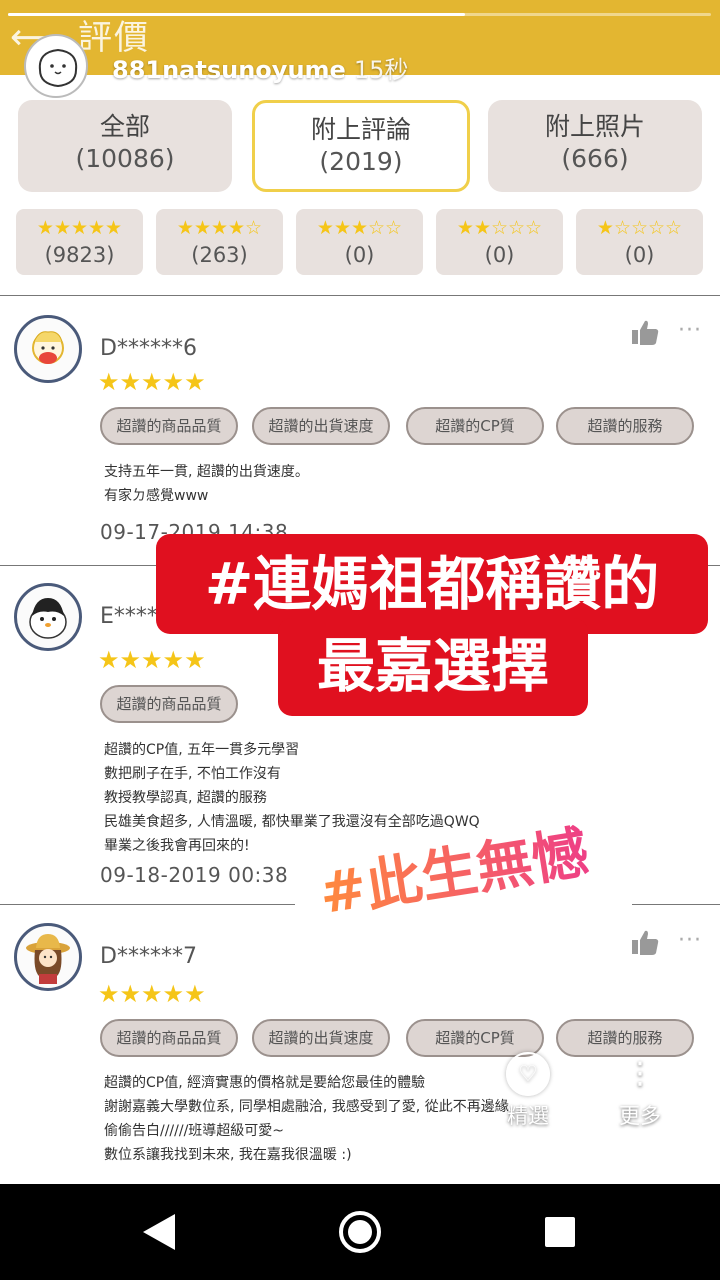 The height and width of the screenshot is (1280, 720). Describe the element at coordinates (79, 255) in the screenshot. I see `filter-count: (9823)` at that location.